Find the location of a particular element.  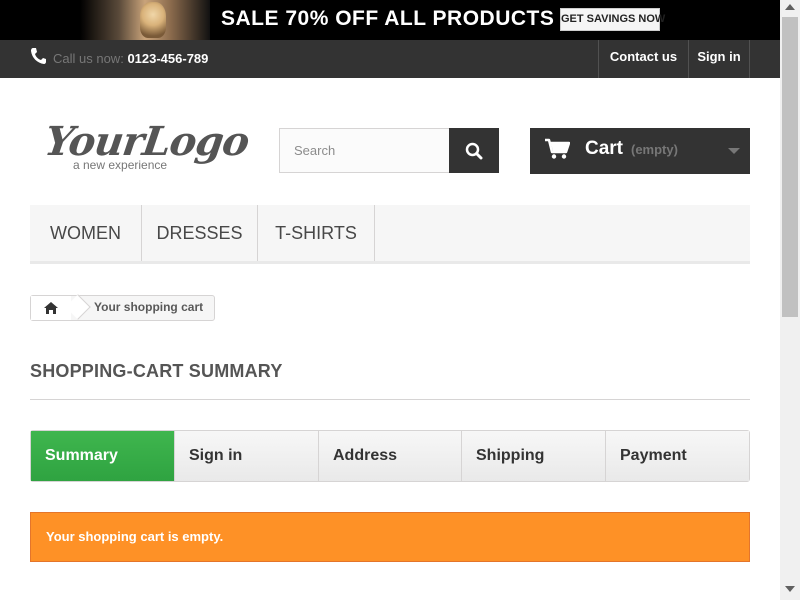

page-title: SHOPPING-CART SUMMARY is located at coordinates (156, 371).